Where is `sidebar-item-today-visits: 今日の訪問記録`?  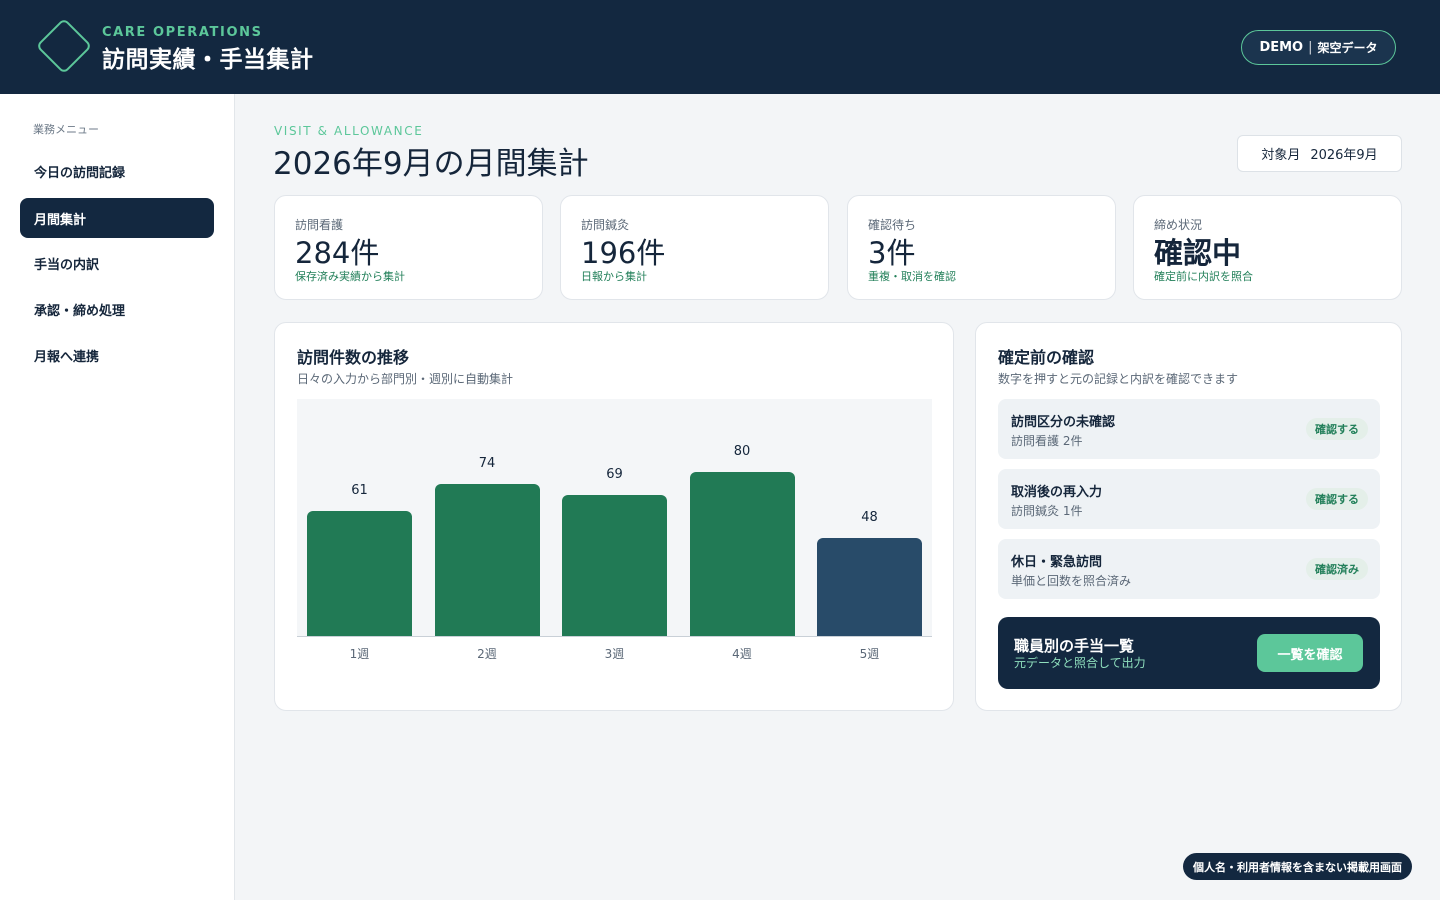
sidebar-item-today-visits: 今日の訪問記録 is located at coordinates (117, 171).